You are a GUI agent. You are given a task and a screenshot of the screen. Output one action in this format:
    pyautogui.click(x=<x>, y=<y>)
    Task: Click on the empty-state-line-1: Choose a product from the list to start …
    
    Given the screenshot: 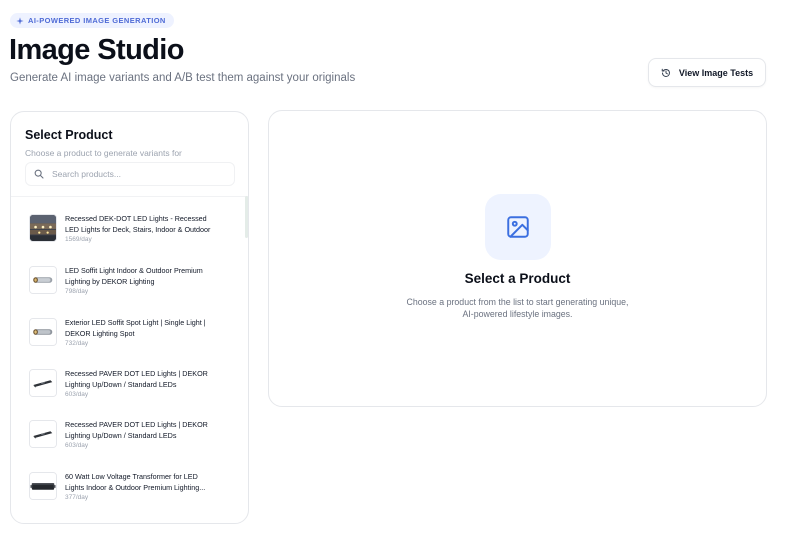 What is the action you would take?
    pyautogui.click(x=517, y=302)
    